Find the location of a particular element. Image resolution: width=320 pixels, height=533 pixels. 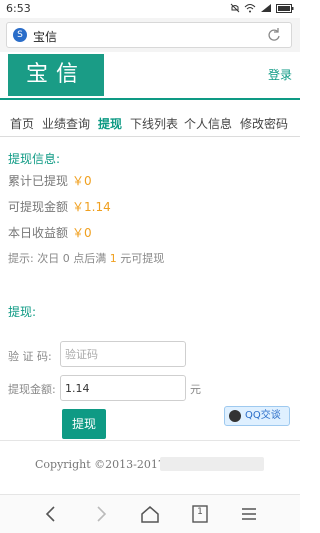

browser-bottom-bar: 1 is located at coordinates (150, 513).